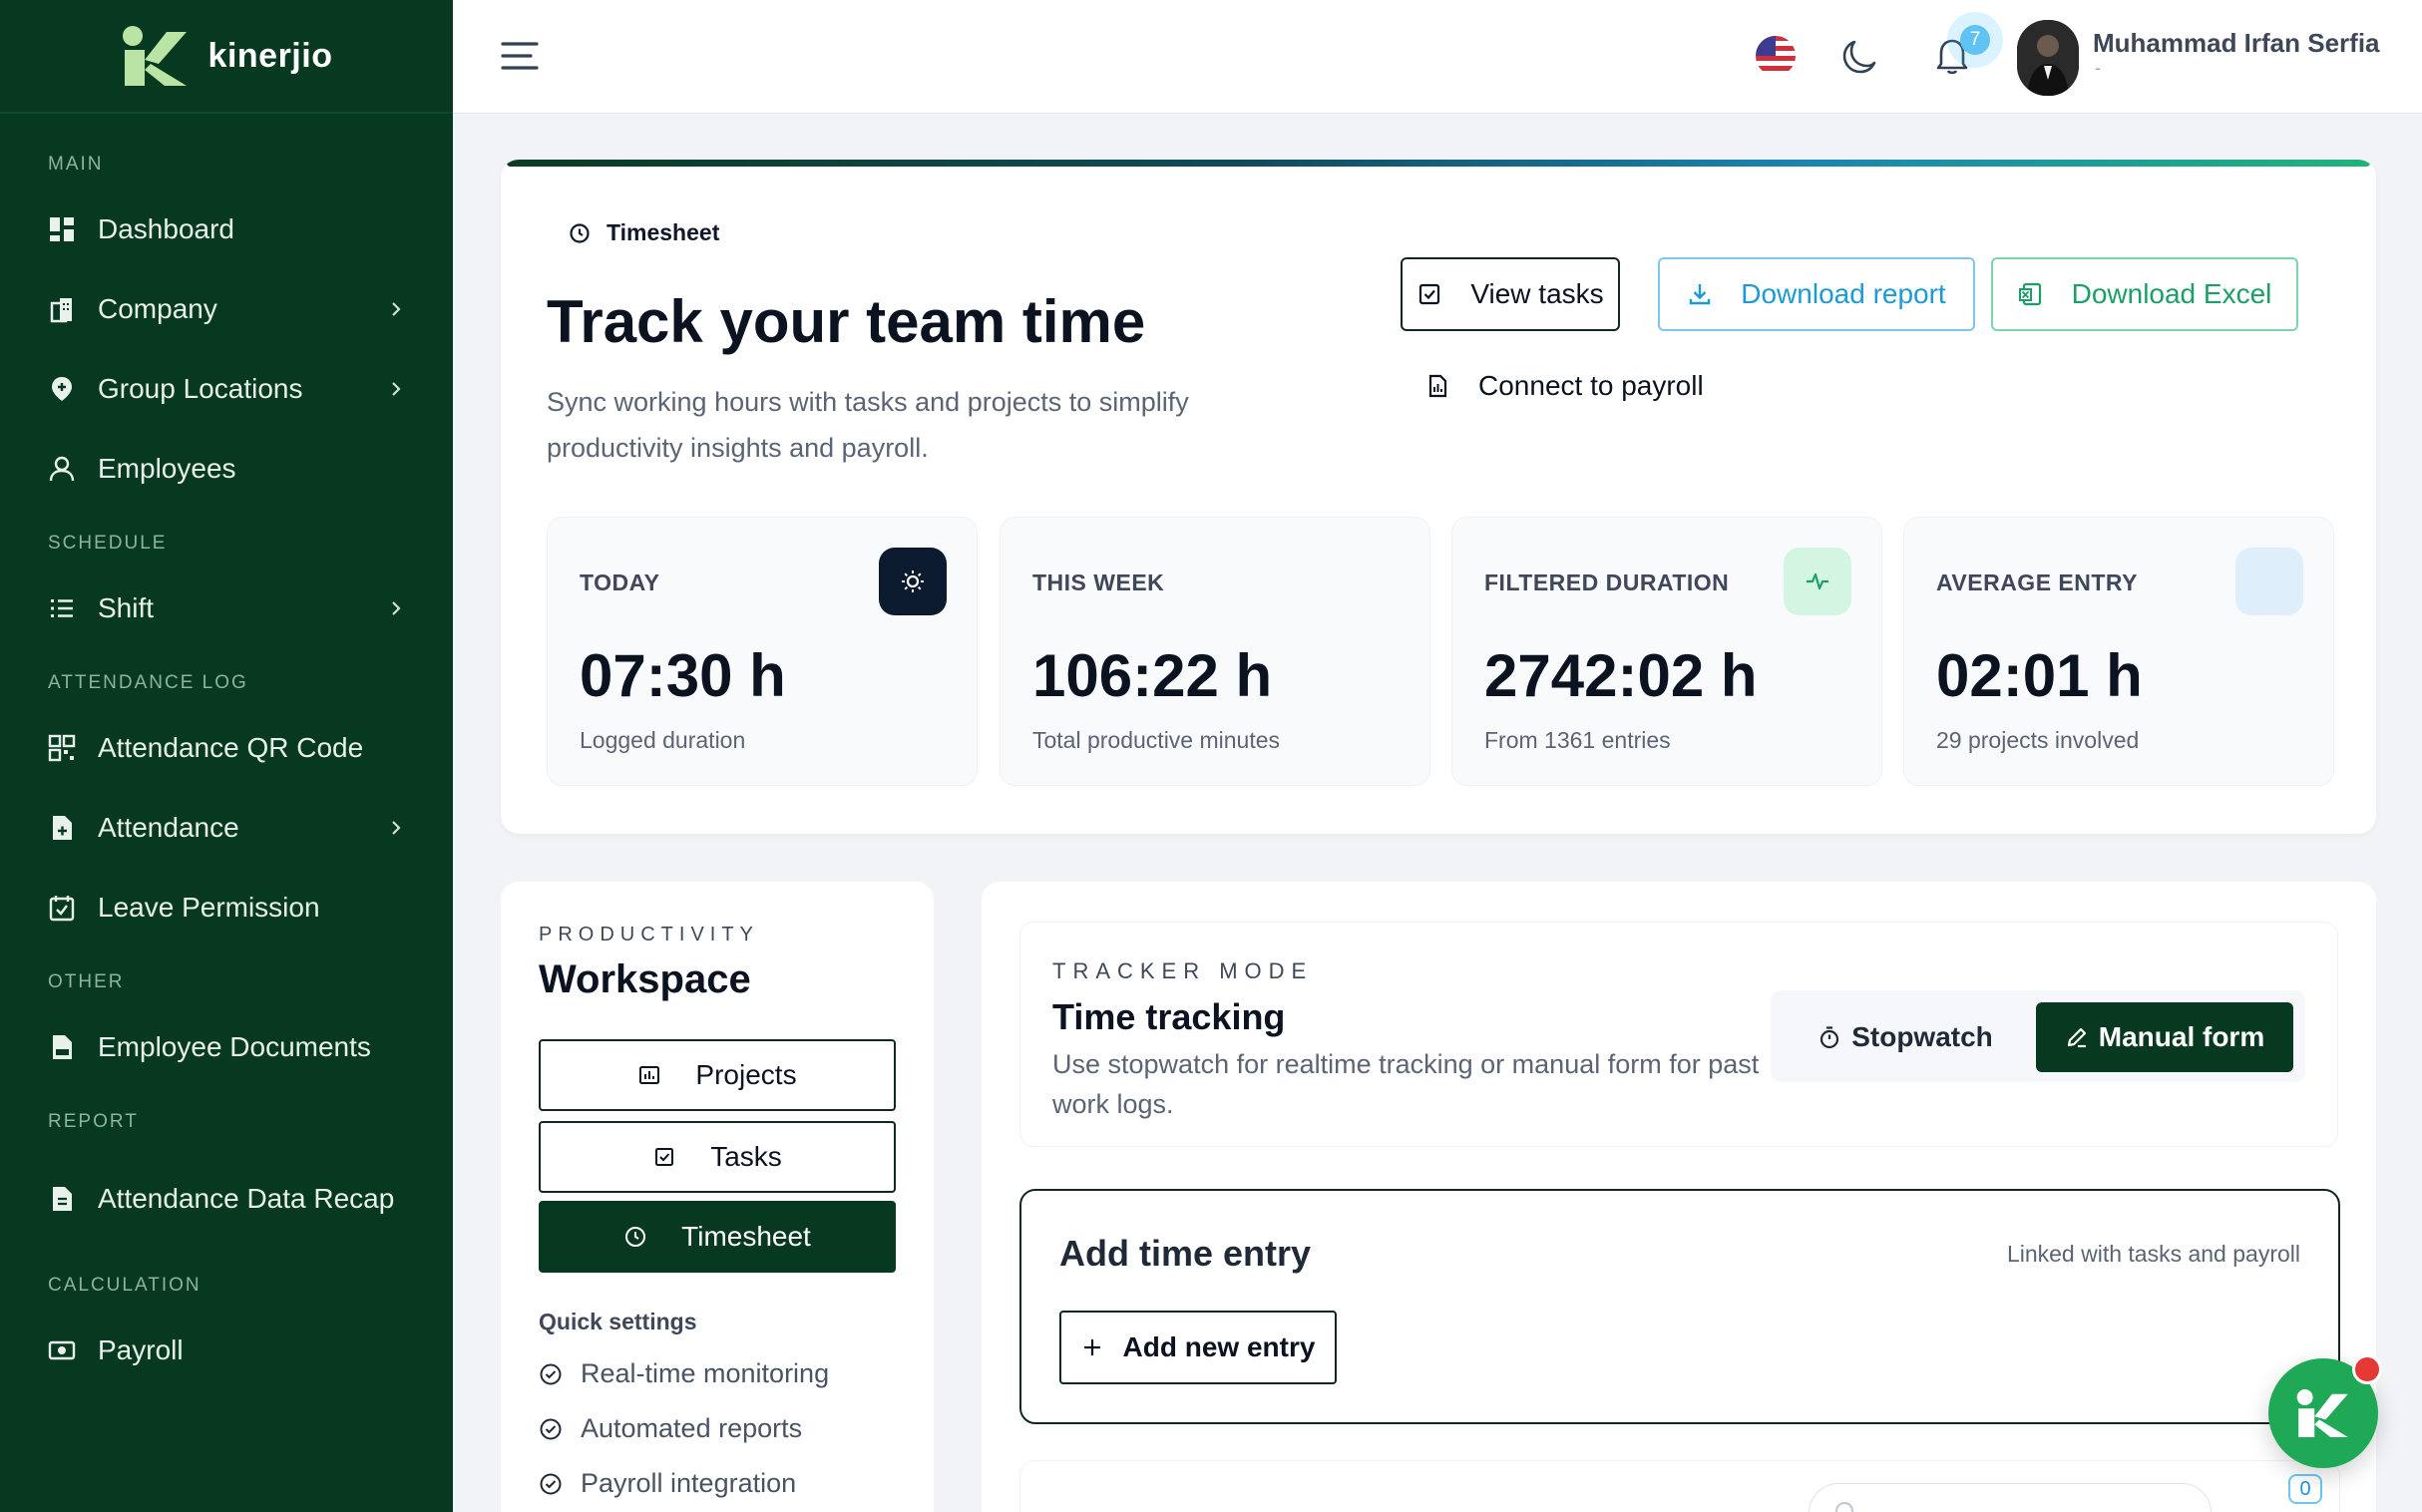 The height and width of the screenshot is (1512, 2422). I want to click on download-excel-label: Download Excel, so click(2171, 293).